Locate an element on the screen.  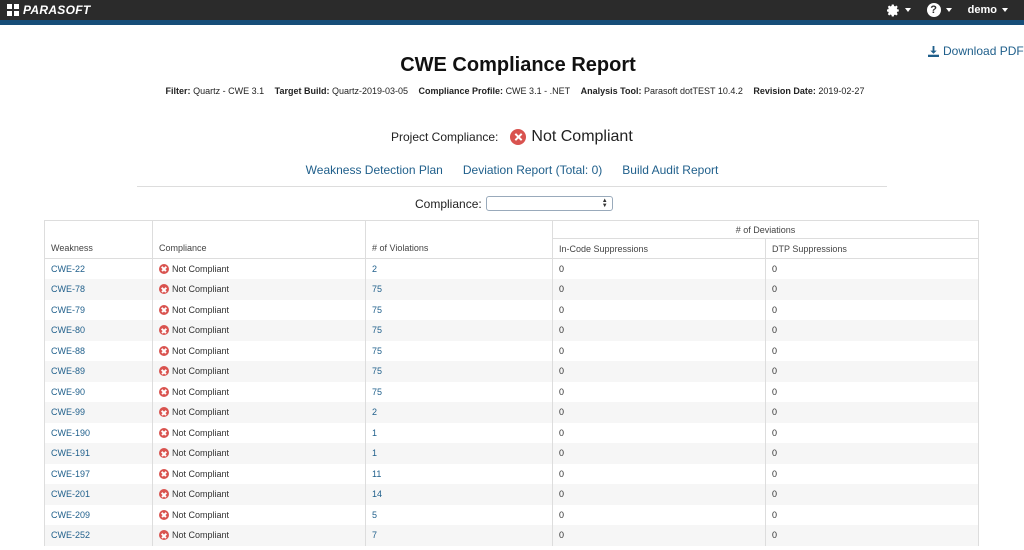
weakness-link: CWE-197 is located at coordinates (70, 474).